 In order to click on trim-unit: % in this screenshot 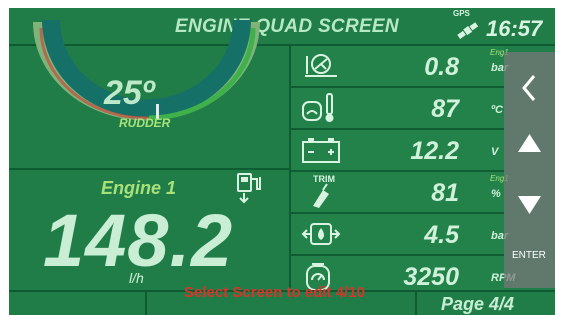, I will do `click(496, 194)`.